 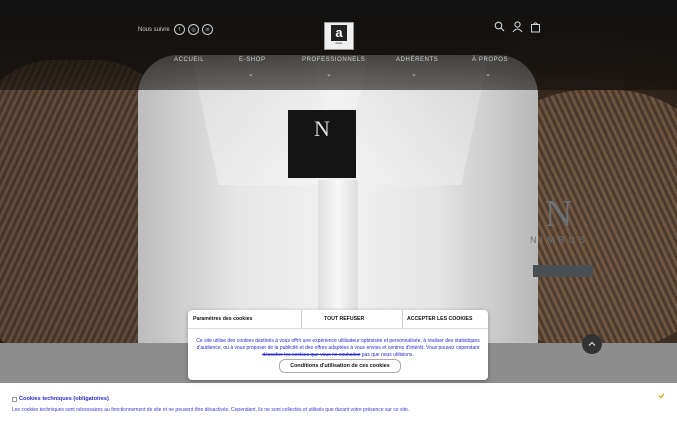 What do you see at coordinates (333, 60) in the screenshot?
I see `nav-professionnels: PROFESSIONNELS` at bounding box center [333, 60].